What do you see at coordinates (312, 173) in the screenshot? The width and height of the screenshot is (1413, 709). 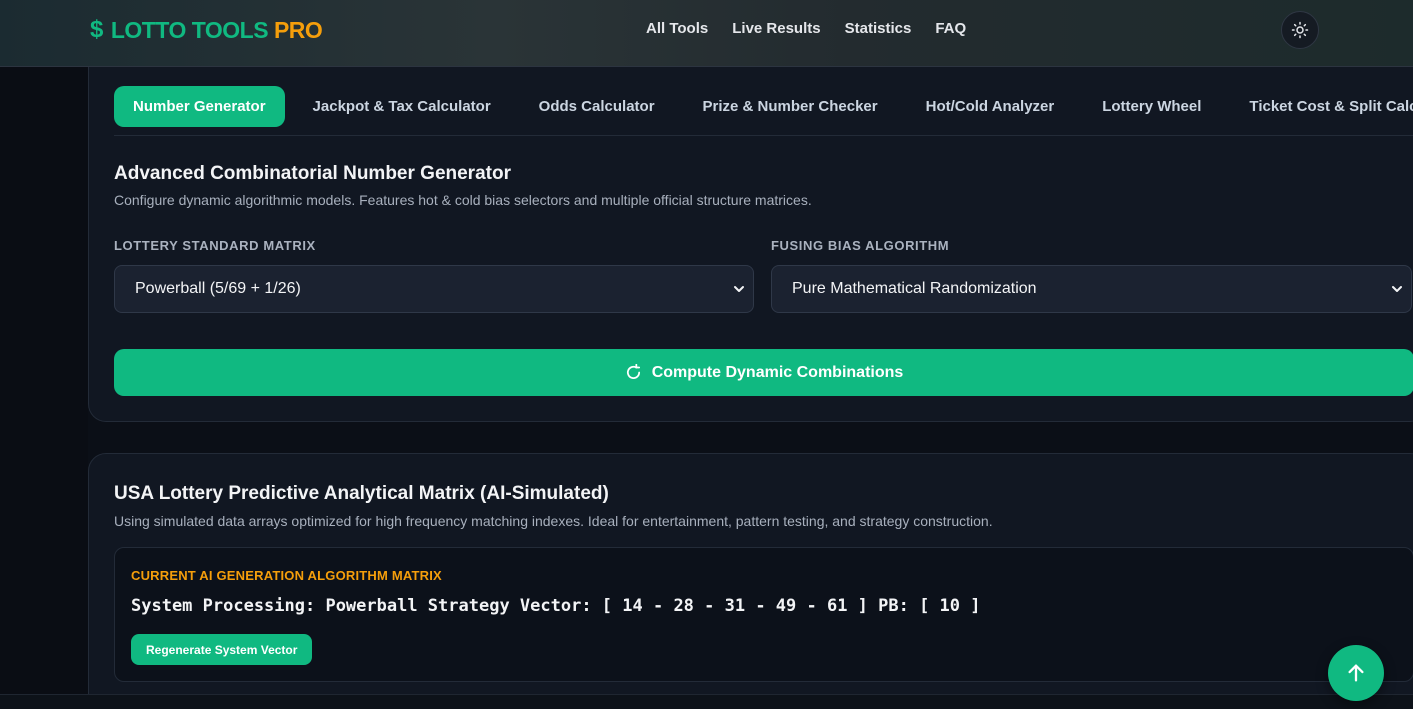 I see `generator-title: Advanced Combinatorial Number Generator` at bounding box center [312, 173].